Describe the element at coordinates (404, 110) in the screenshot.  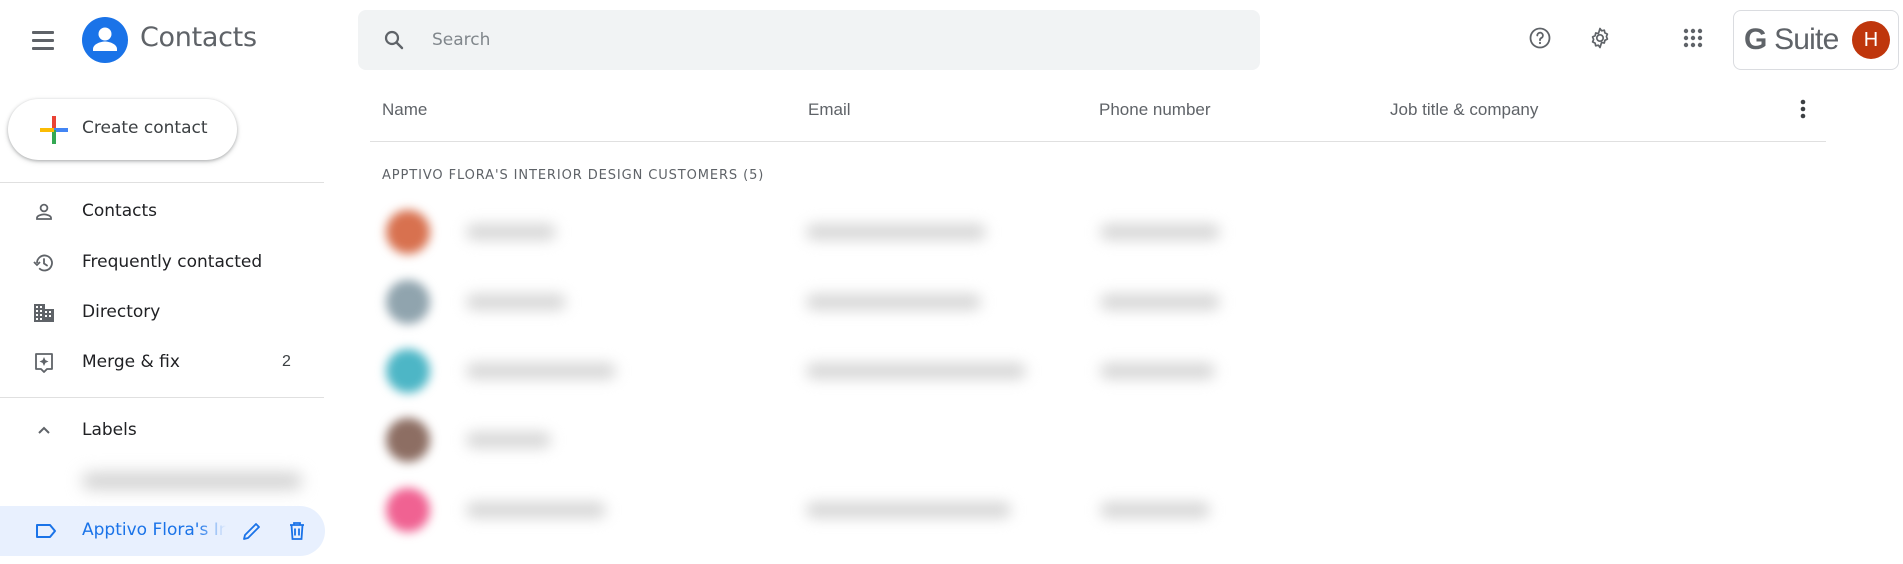
I see `column-header-name: Name` at that location.